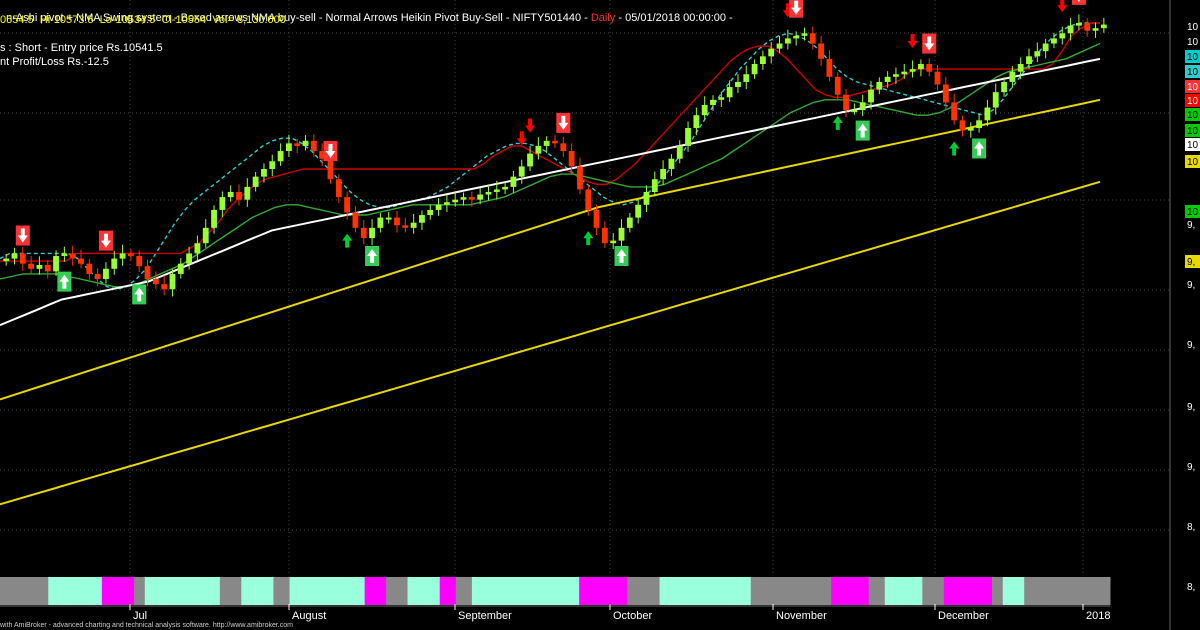 The width and height of the screenshot is (1200, 630). What do you see at coordinates (801, 616) in the screenshot?
I see `x-tick-label-4: November` at bounding box center [801, 616].